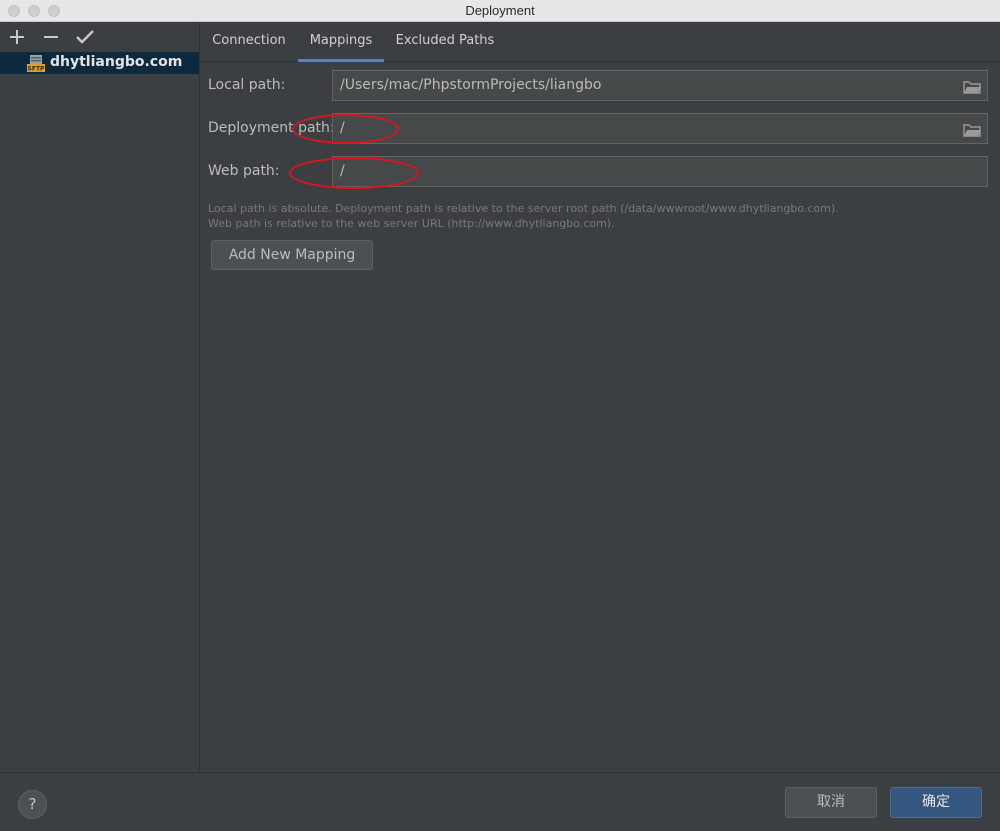 The height and width of the screenshot is (831, 1000). I want to click on server-list-item: SFTP dhytliangbo.com, so click(99, 63).